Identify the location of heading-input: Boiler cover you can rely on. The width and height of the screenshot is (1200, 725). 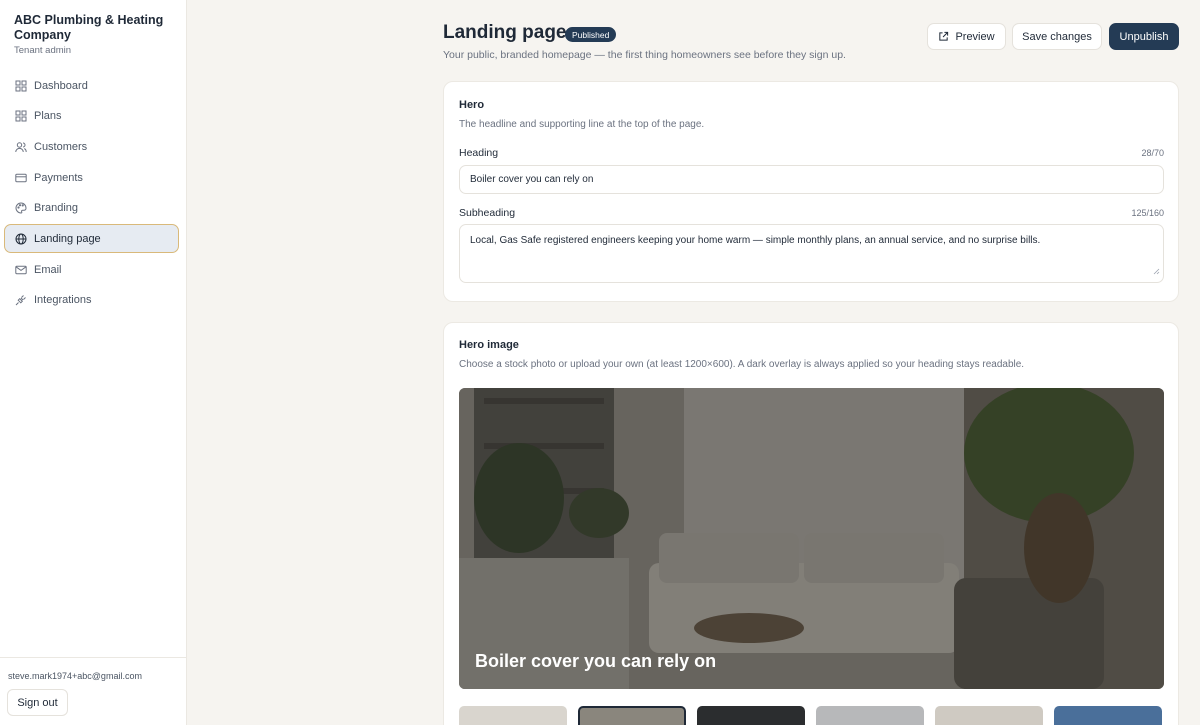
(811, 179).